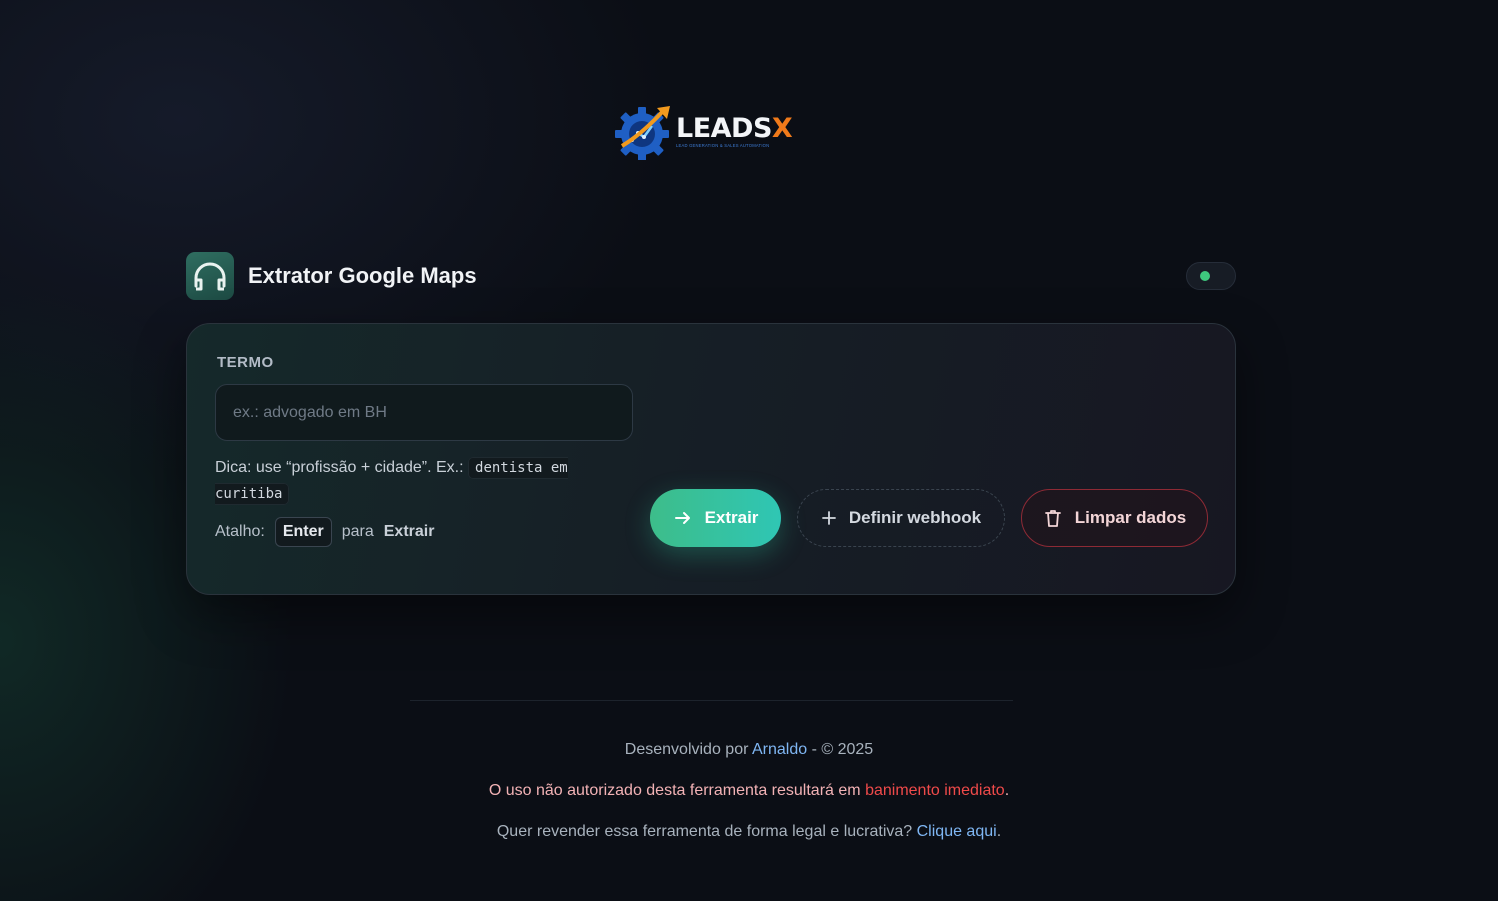 Image resolution: width=1498 pixels, height=901 pixels. I want to click on define-webhook-button-label: Definir webhook, so click(915, 517).